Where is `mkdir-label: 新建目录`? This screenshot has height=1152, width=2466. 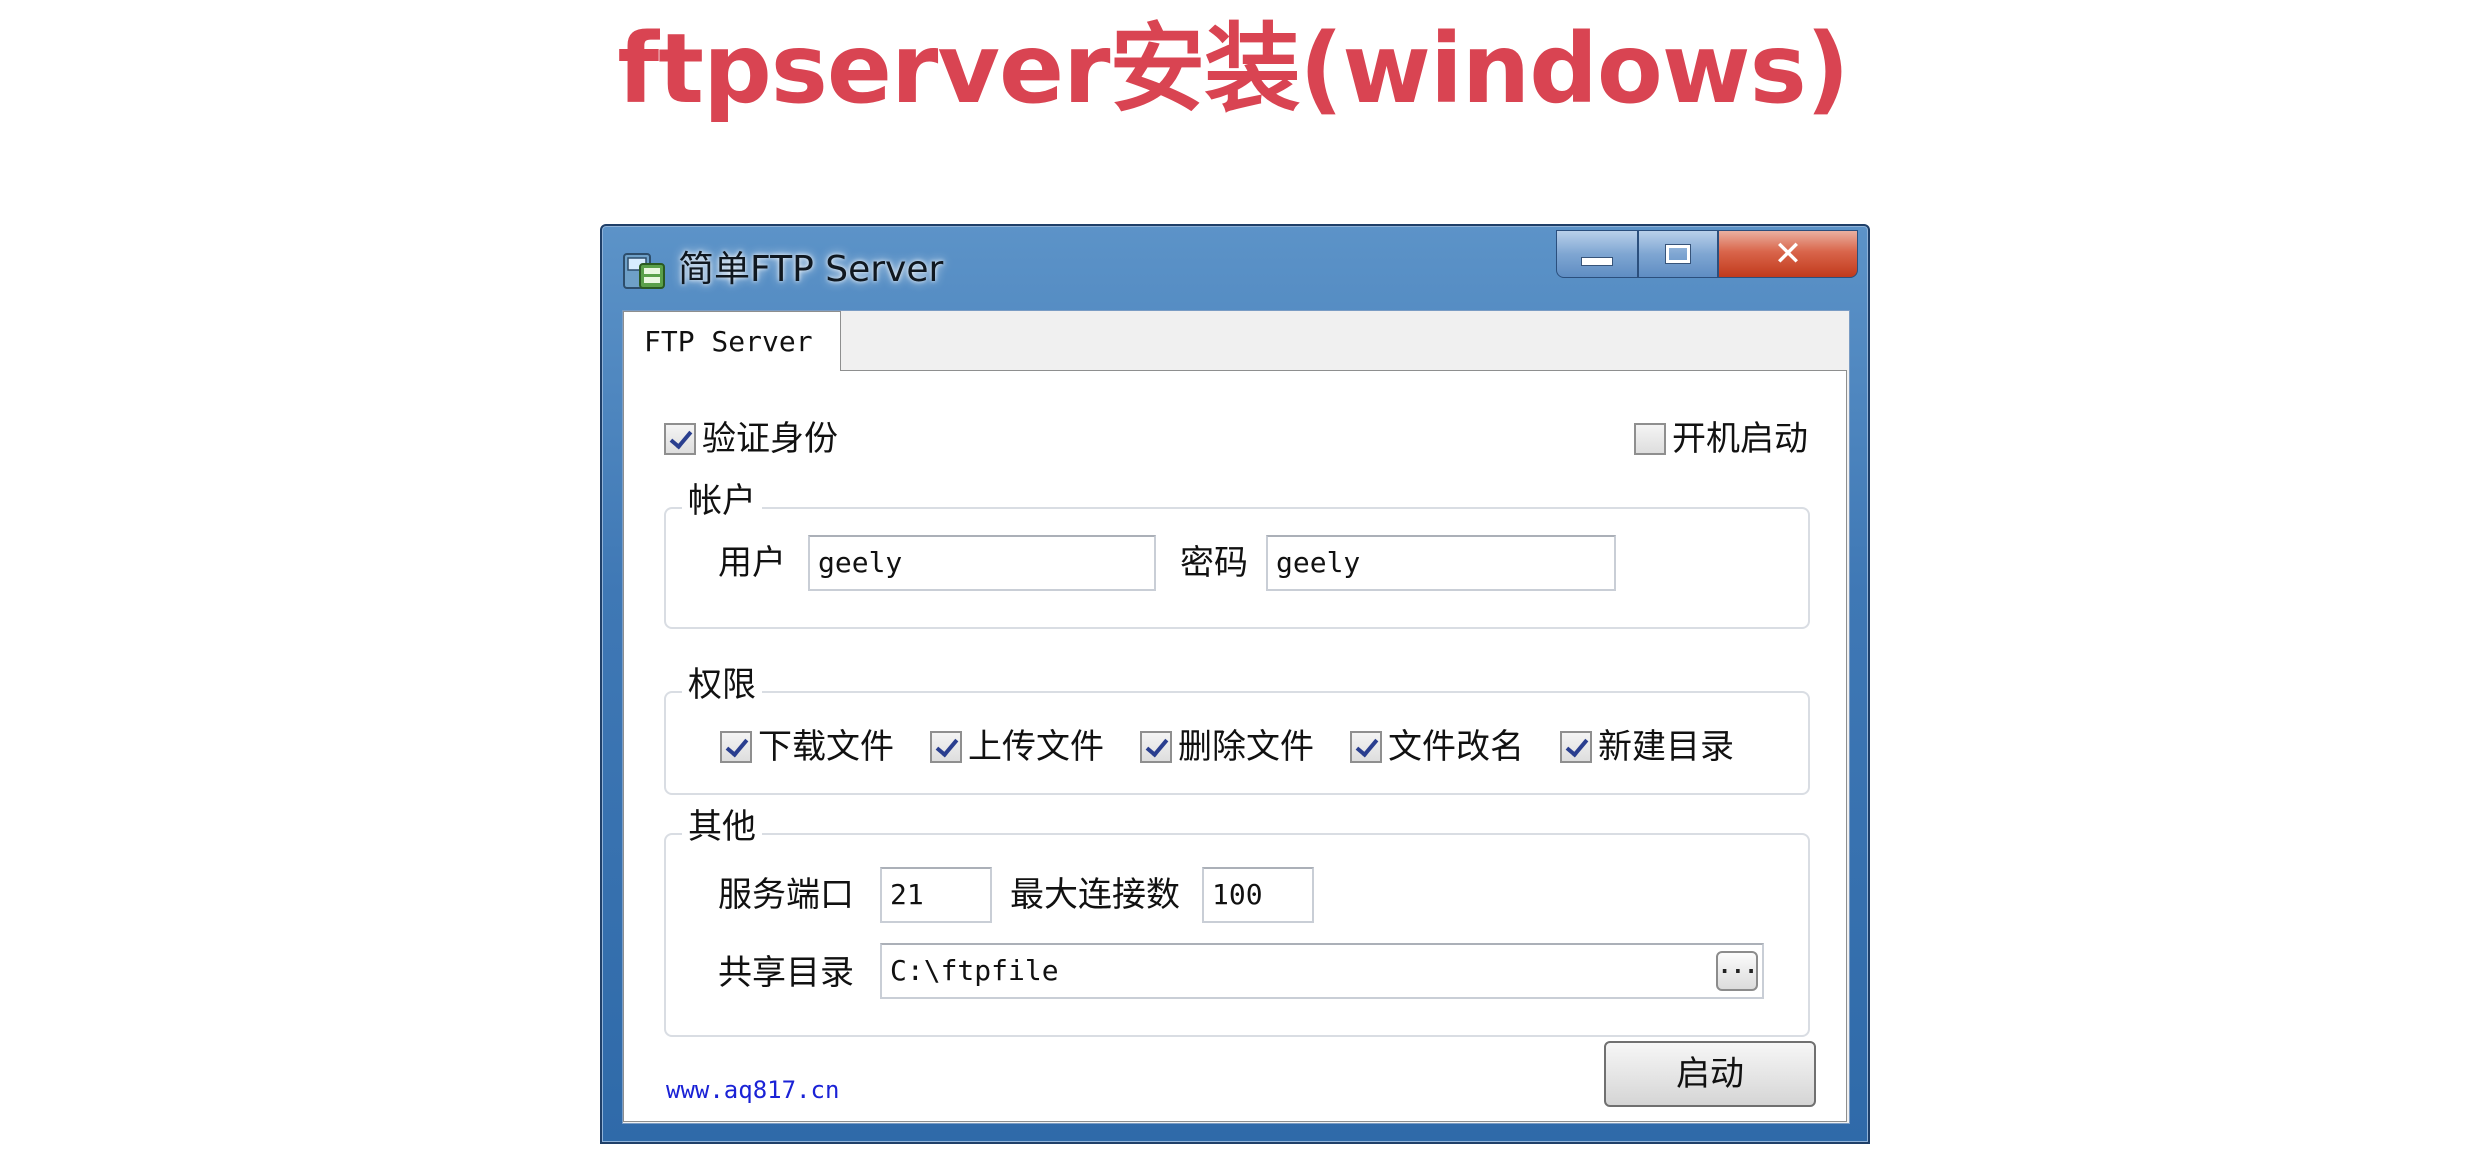 mkdir-label: 新建目录 is located at coordinates (1666, 747).